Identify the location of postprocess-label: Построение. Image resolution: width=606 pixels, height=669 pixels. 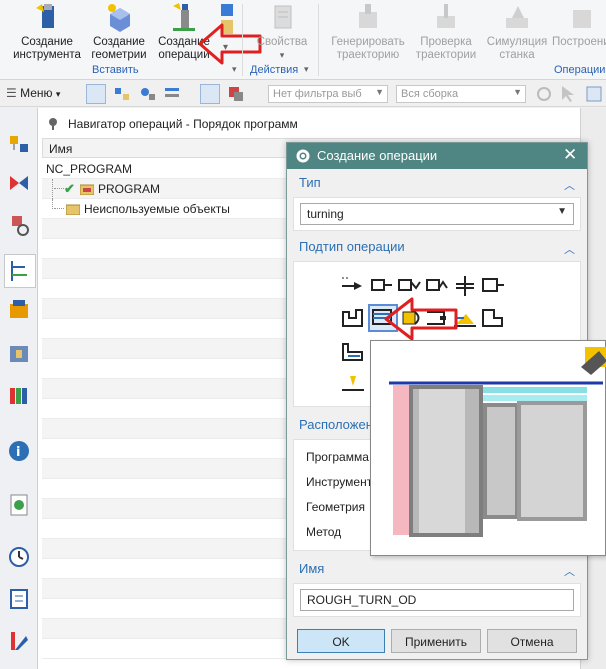
(579, 42).